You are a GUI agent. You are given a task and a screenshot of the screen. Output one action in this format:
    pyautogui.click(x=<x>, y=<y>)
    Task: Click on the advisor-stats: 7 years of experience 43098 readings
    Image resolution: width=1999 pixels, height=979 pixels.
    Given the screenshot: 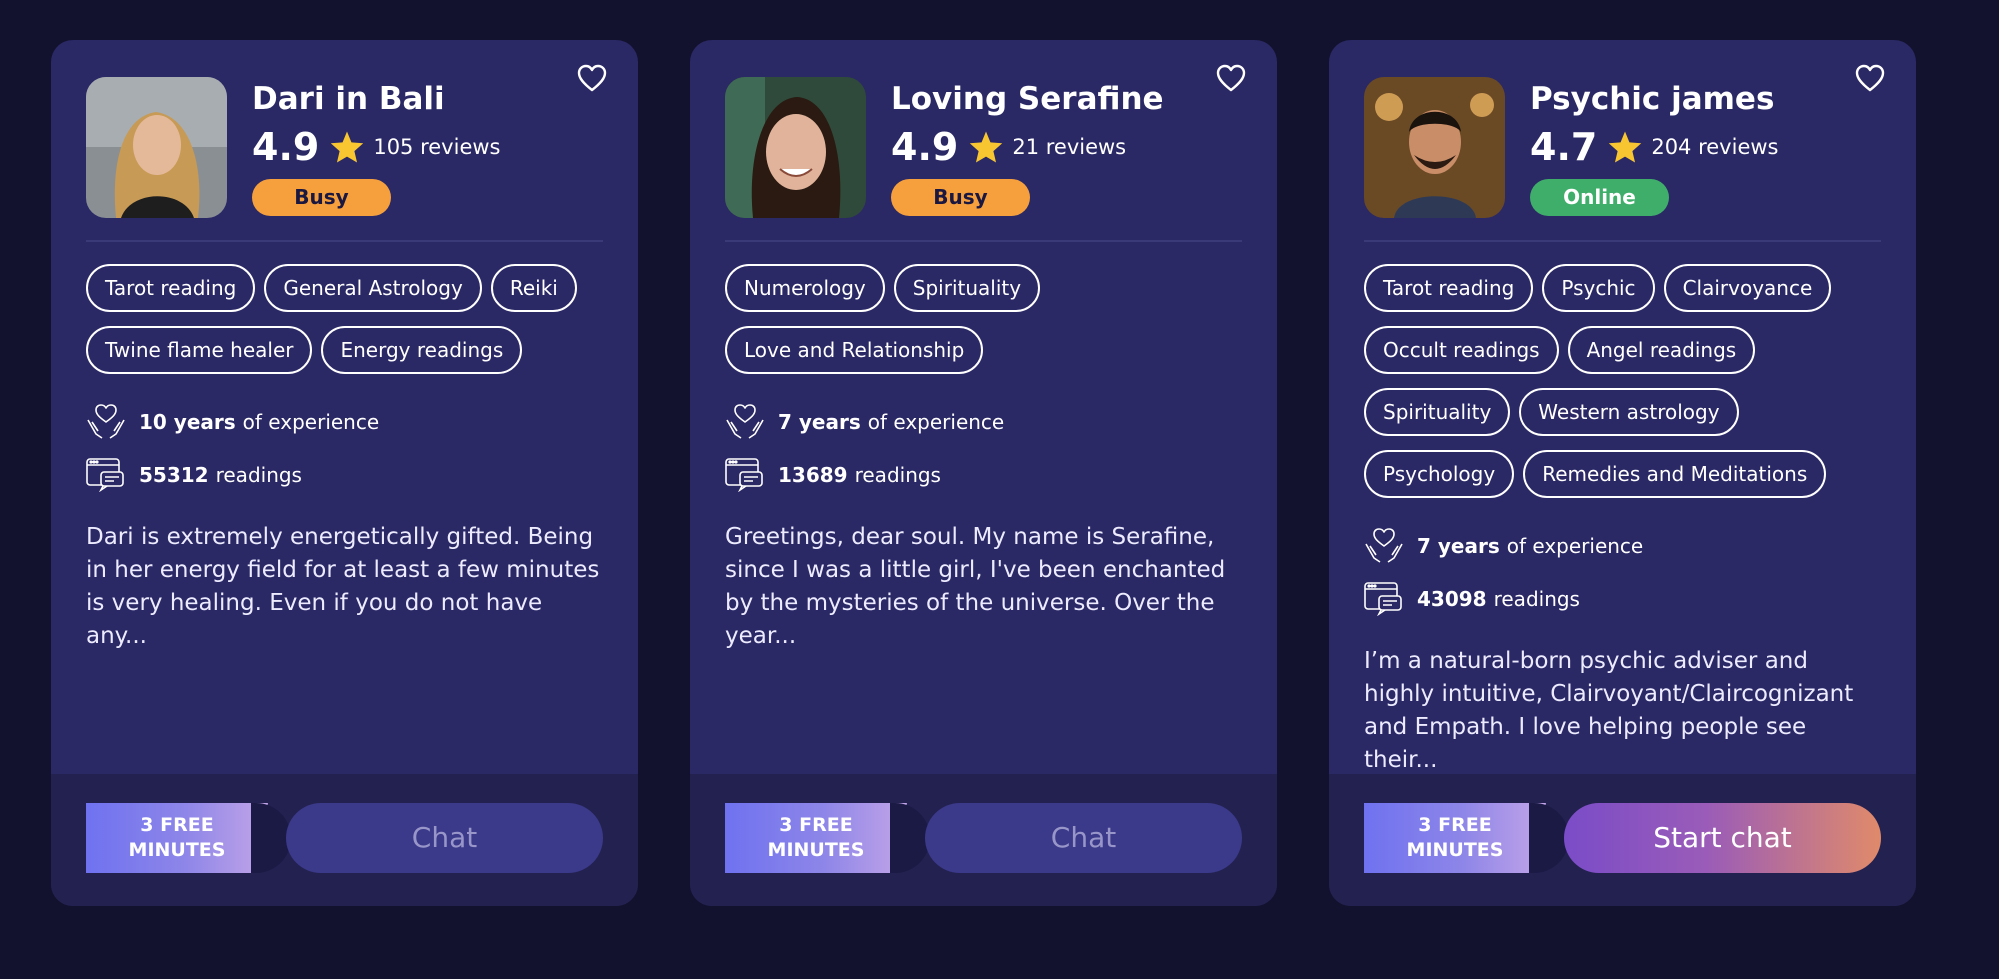 What is the action you would take?
    pyautogui.click(x=1622, y=572)
    